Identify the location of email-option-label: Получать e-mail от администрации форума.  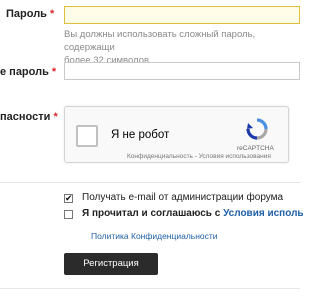
(183, 197).